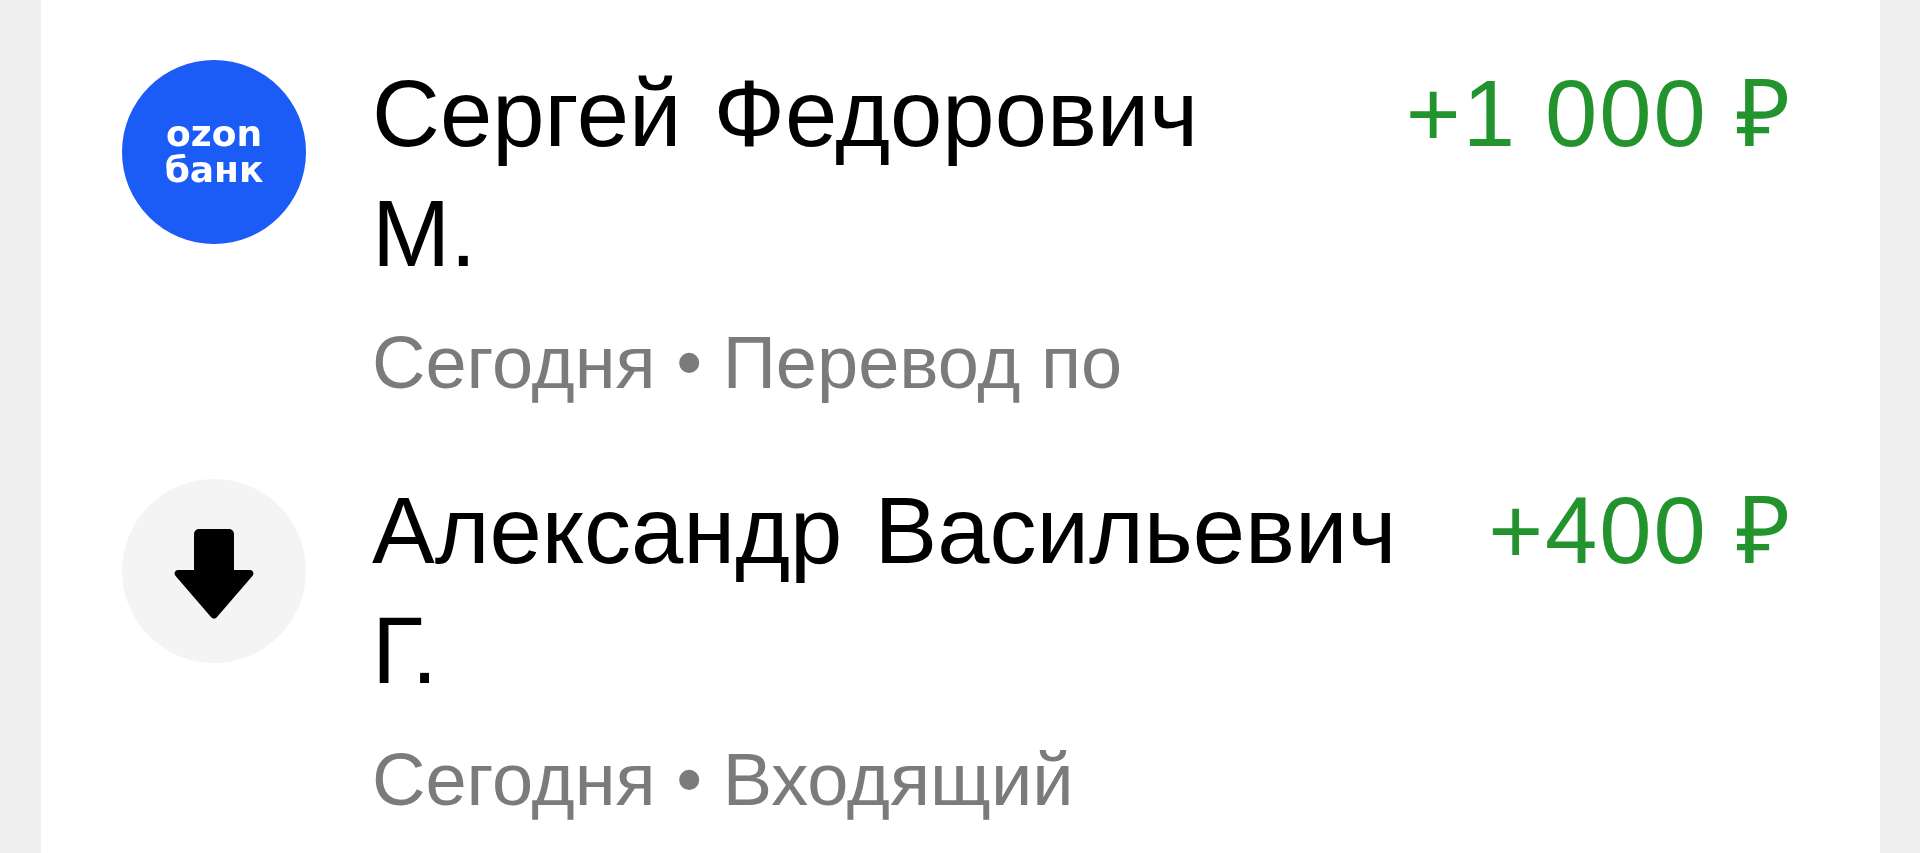 This screenshot has height=853, width=1920. What do you see at coordinates (213, 134) in the screenshot?
I see `logo-text: ozon` at bounding box center [213, 134].